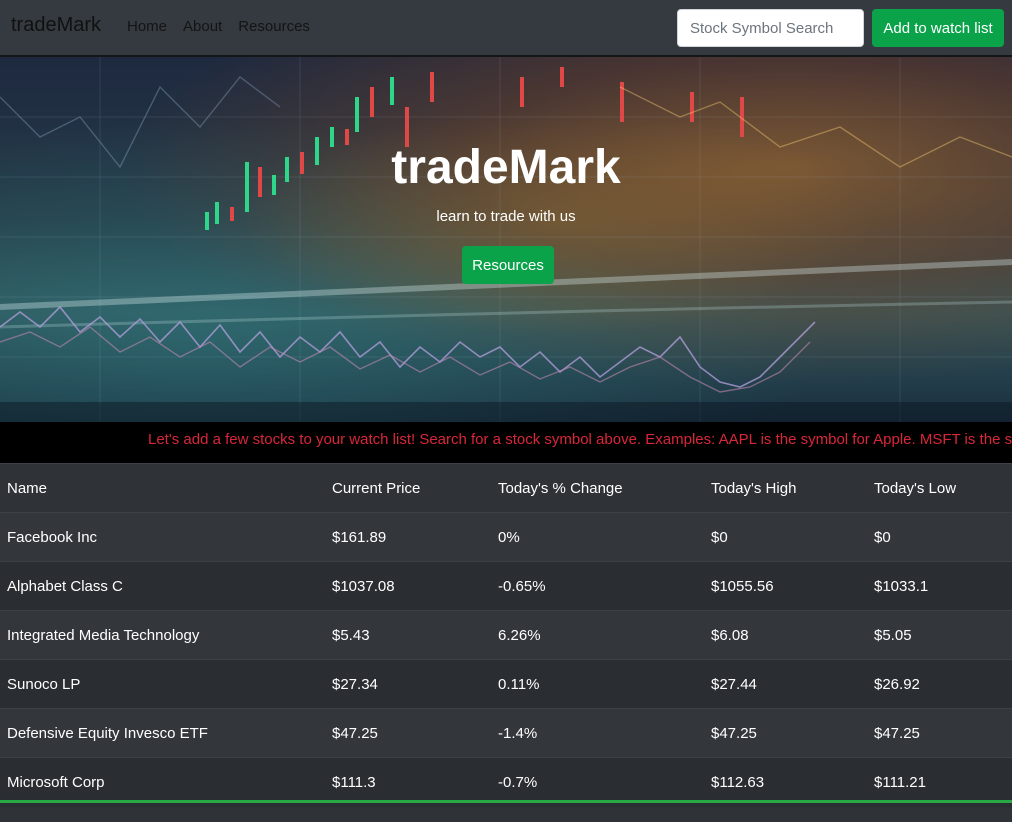  I want to click on cell-name: Integrated Media Technology, so click(162, 635).